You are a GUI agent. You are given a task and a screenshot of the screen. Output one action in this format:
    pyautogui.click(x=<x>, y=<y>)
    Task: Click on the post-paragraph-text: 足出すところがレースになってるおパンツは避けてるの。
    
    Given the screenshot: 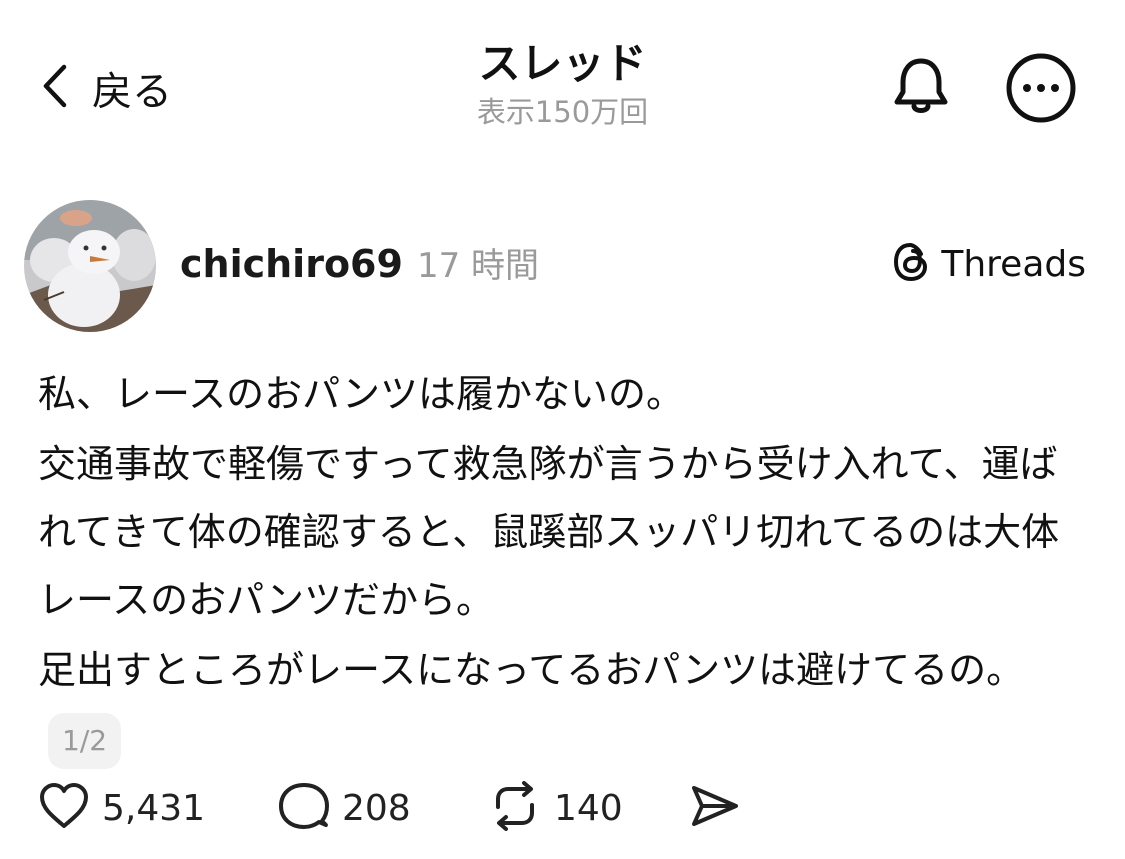 What is the action you would take?
    pyautogui.click(x=531, y=670)
    